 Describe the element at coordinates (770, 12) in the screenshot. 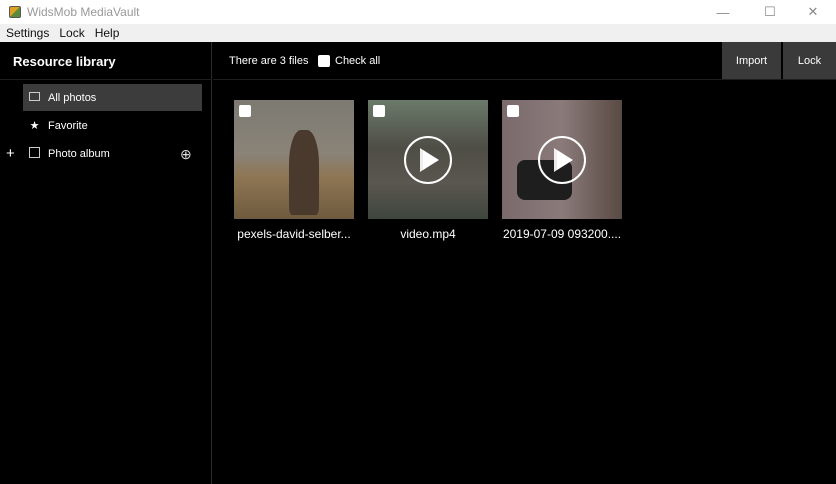

I see `maximize-button: ☐` at that location.